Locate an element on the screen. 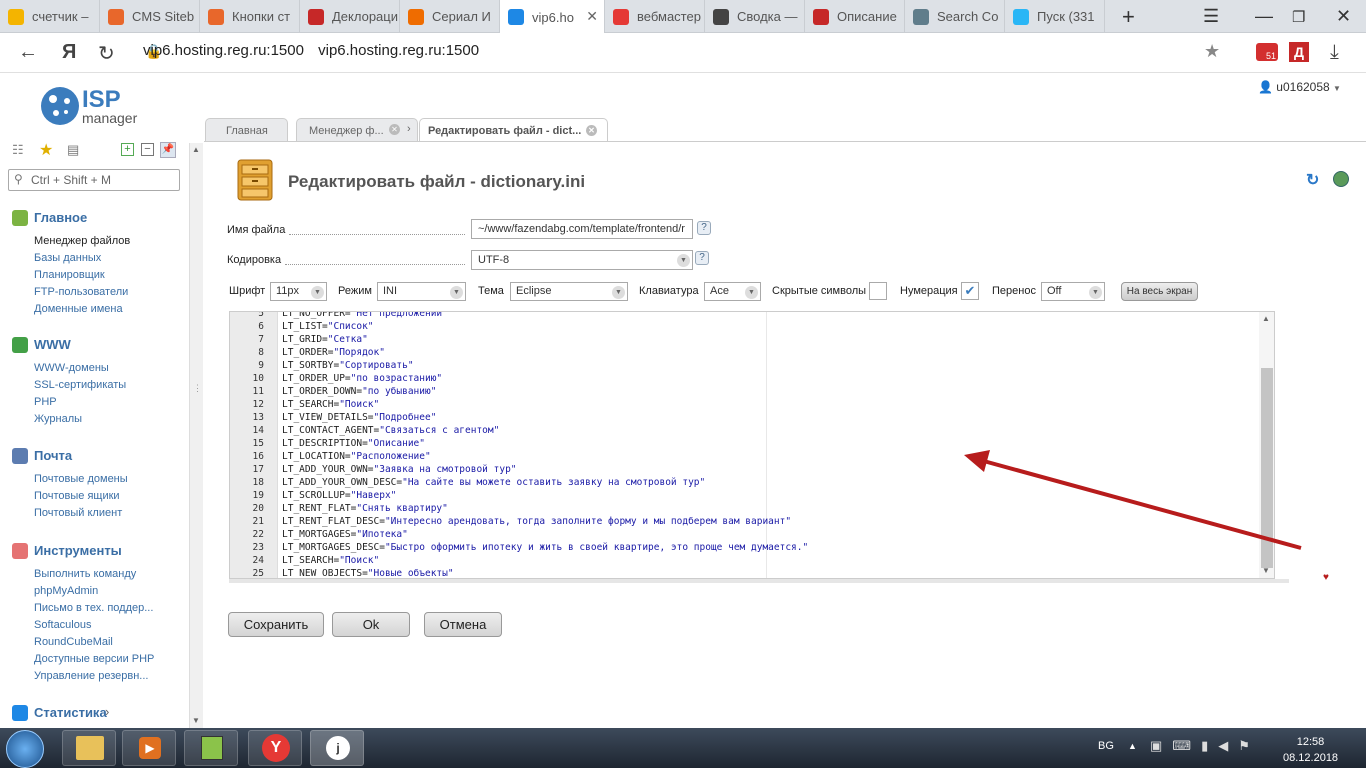 This screenshot has width=1366, height=768. taskbar-monitor is located at coordinates (211, 748).